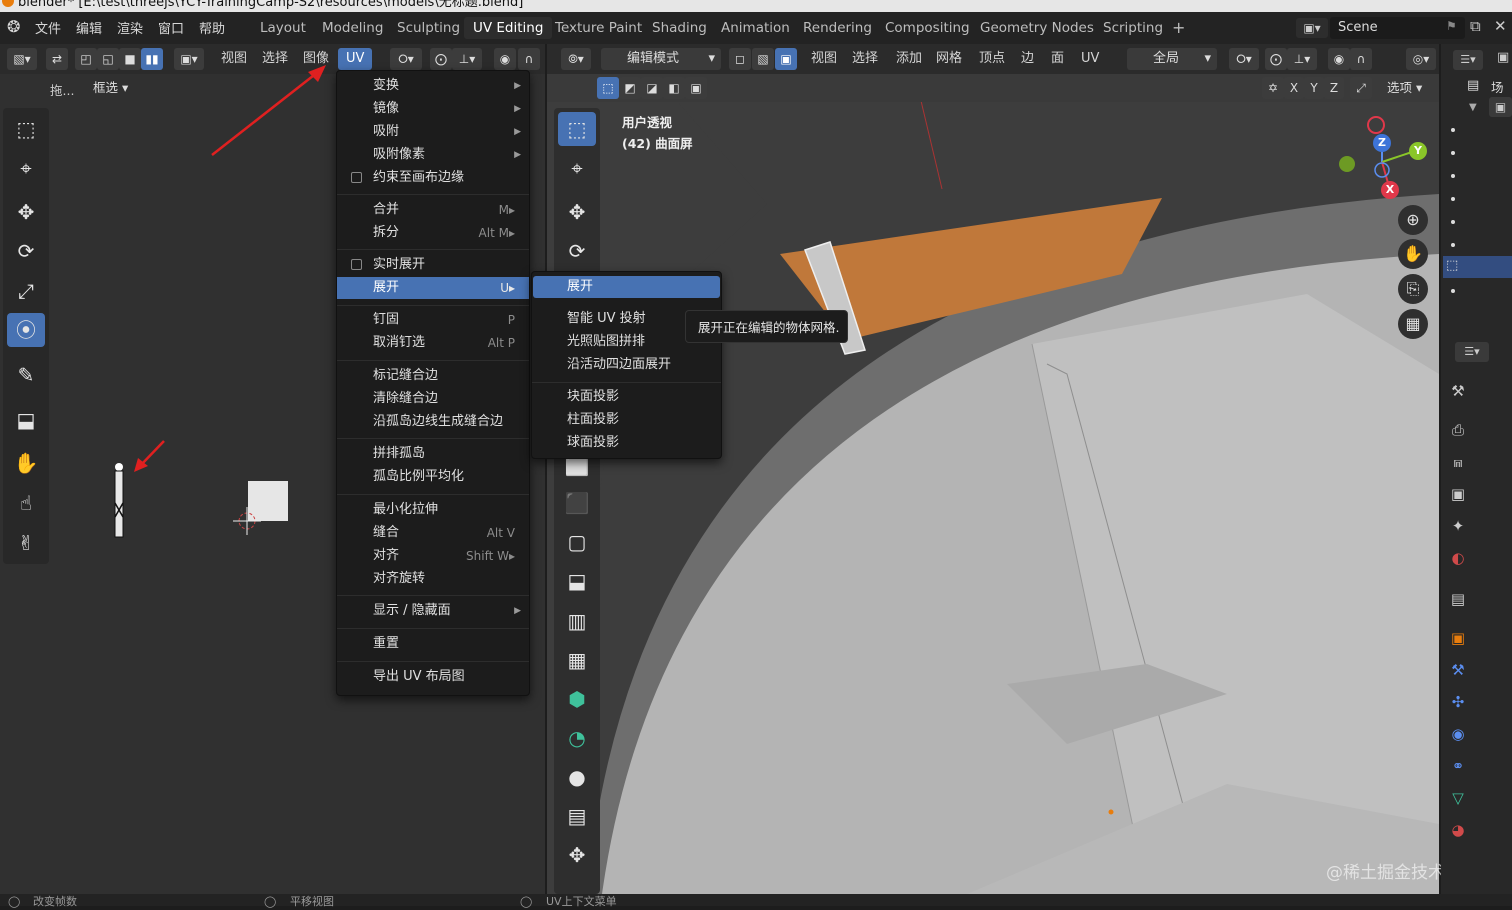  What do you see at coordinates (1473, 107) in the screenshot?
I see `expand-arrow-icon: ▼` at bounding box center [1473, 107].